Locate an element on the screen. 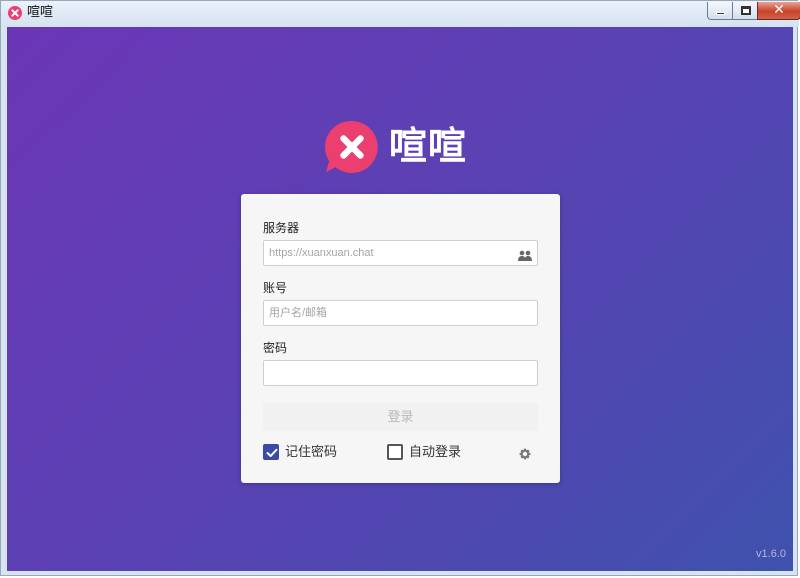 The width and height of the screenshot is (800, 578). login-button: 登录 is located at coordinates (400, 417).